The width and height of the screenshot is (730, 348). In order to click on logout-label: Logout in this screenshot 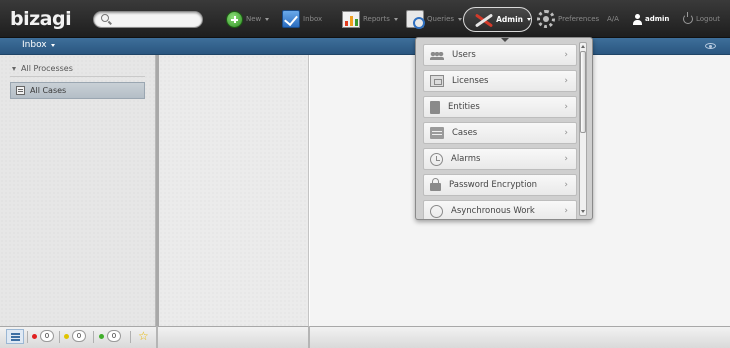, I will do `click(708, 19)`.